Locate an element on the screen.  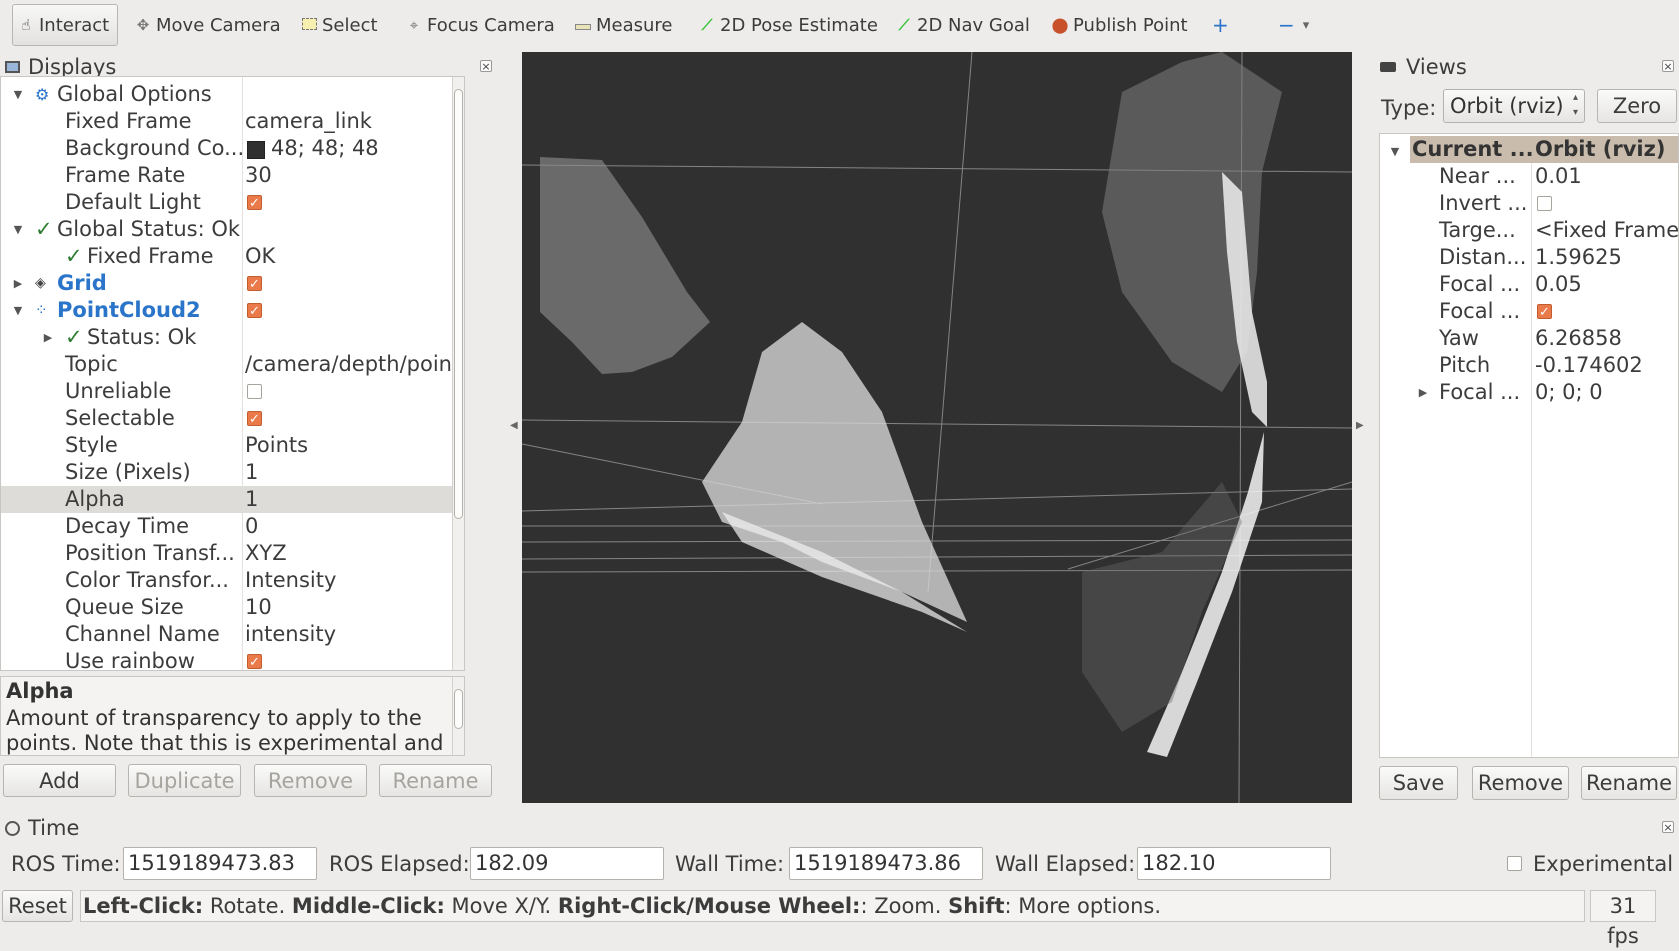
view-row-pitch: Pitch -0.174602 is located at coordinates (1529, 365).